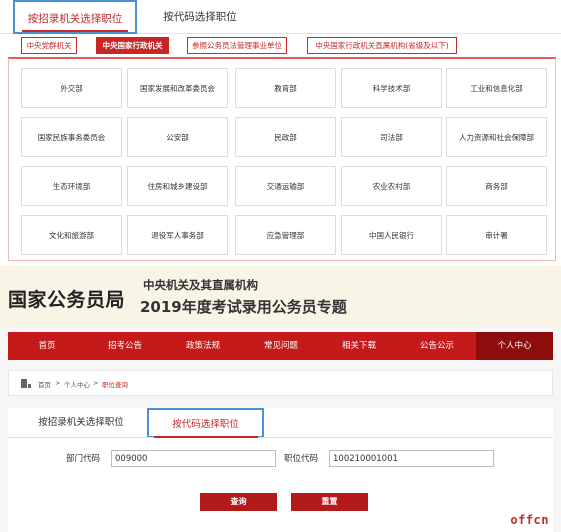 The width and height of the screenshot is (561, 532). I want to click on location-icon, so click(26, 383).